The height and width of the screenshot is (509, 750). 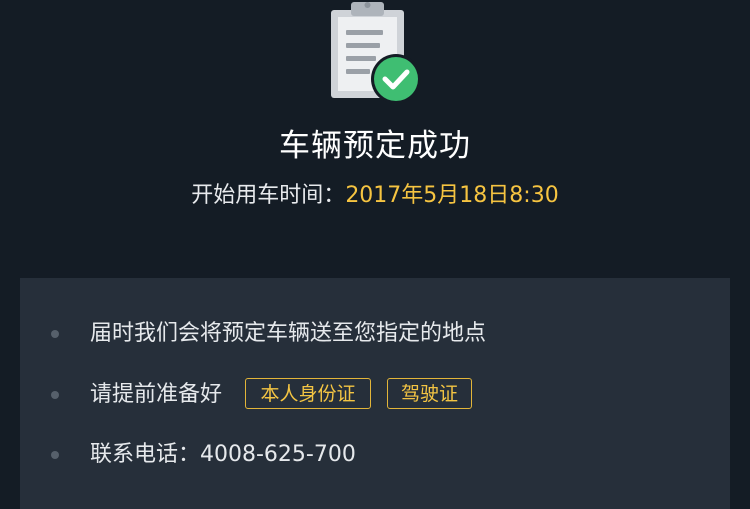 I want to click on contact-phone: 联系电话：4008-625-700, so click(x=223, y=455).